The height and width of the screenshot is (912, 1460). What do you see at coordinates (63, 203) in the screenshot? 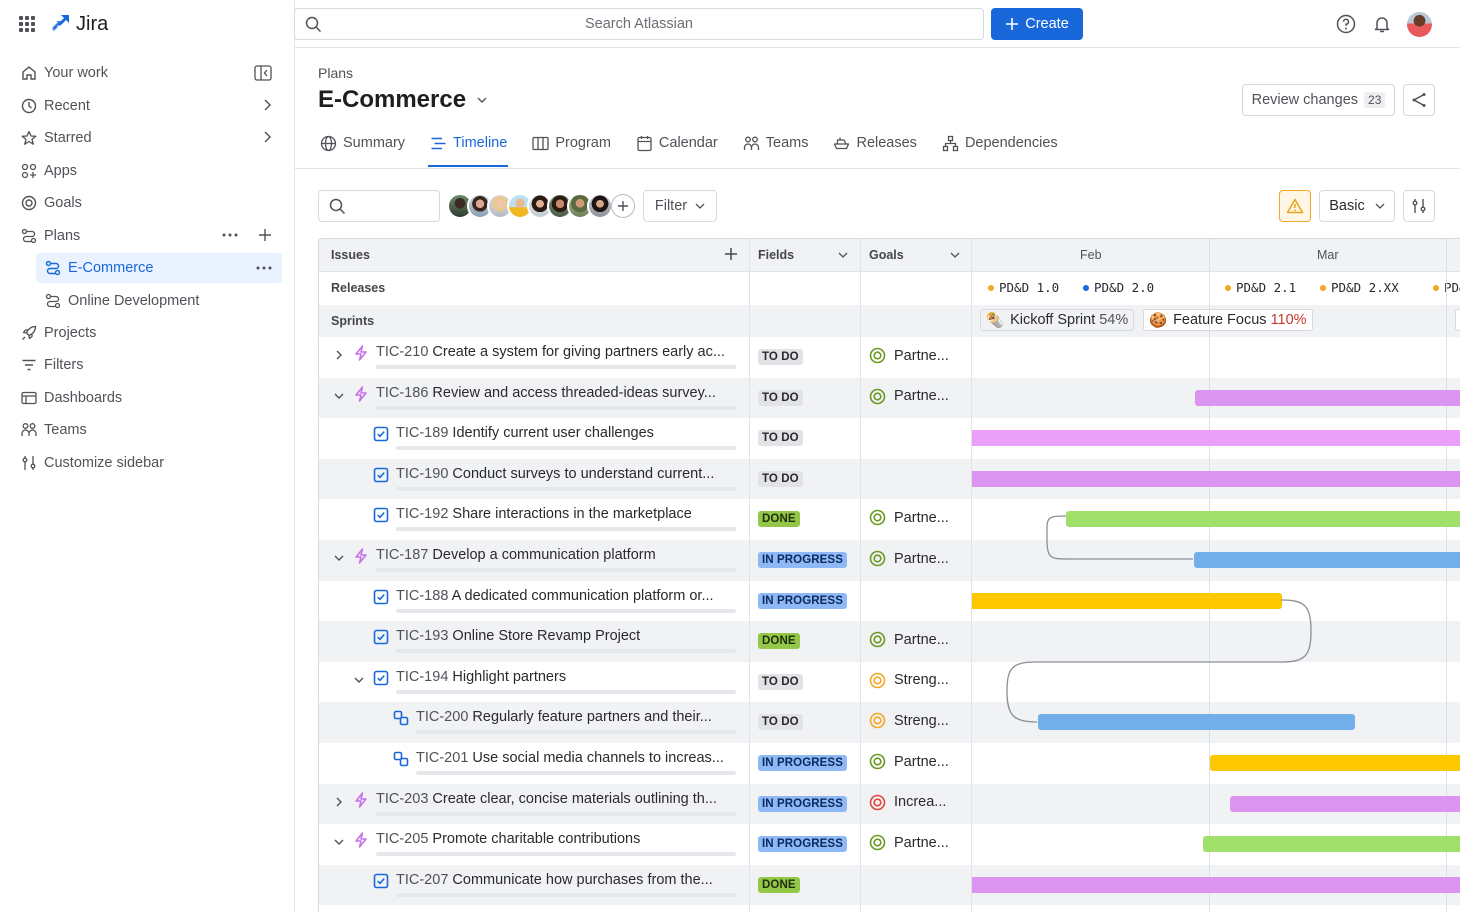
I see `sidebar-item-label: Goals` at bounding box center [63, 203].